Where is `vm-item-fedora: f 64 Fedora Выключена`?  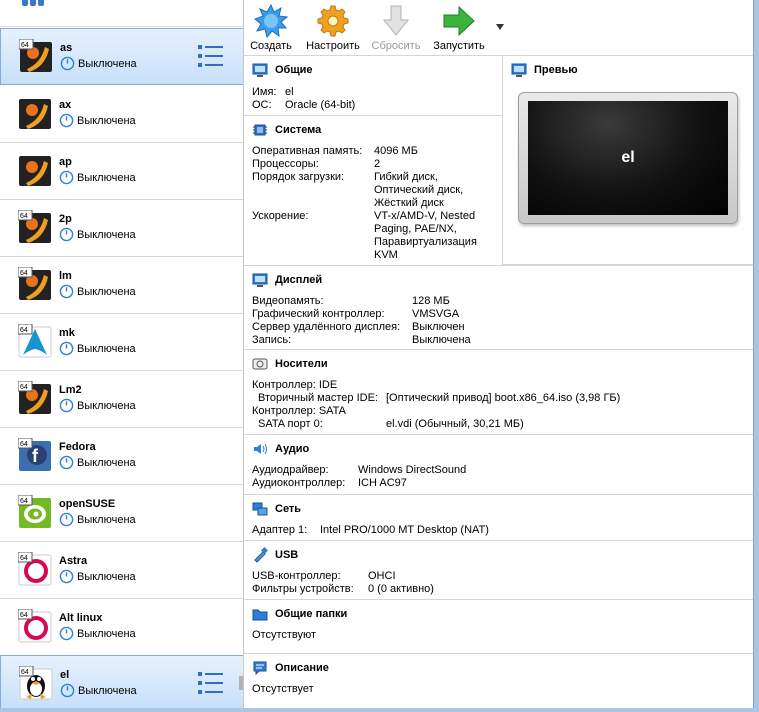
vm-item-fedora: f 64 Fedora Выключена is located at coordinates (121, 456).